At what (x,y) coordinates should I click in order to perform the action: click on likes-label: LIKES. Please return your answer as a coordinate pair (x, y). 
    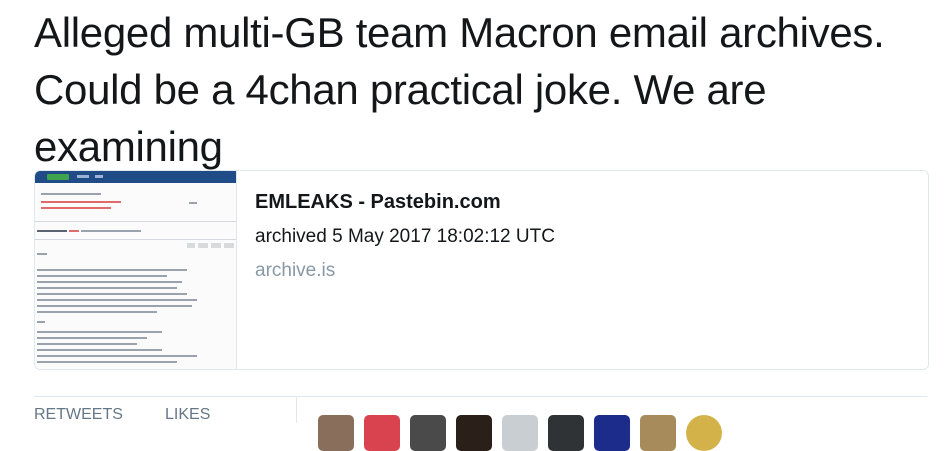
    Looking at the image, I should click on (187, 415).